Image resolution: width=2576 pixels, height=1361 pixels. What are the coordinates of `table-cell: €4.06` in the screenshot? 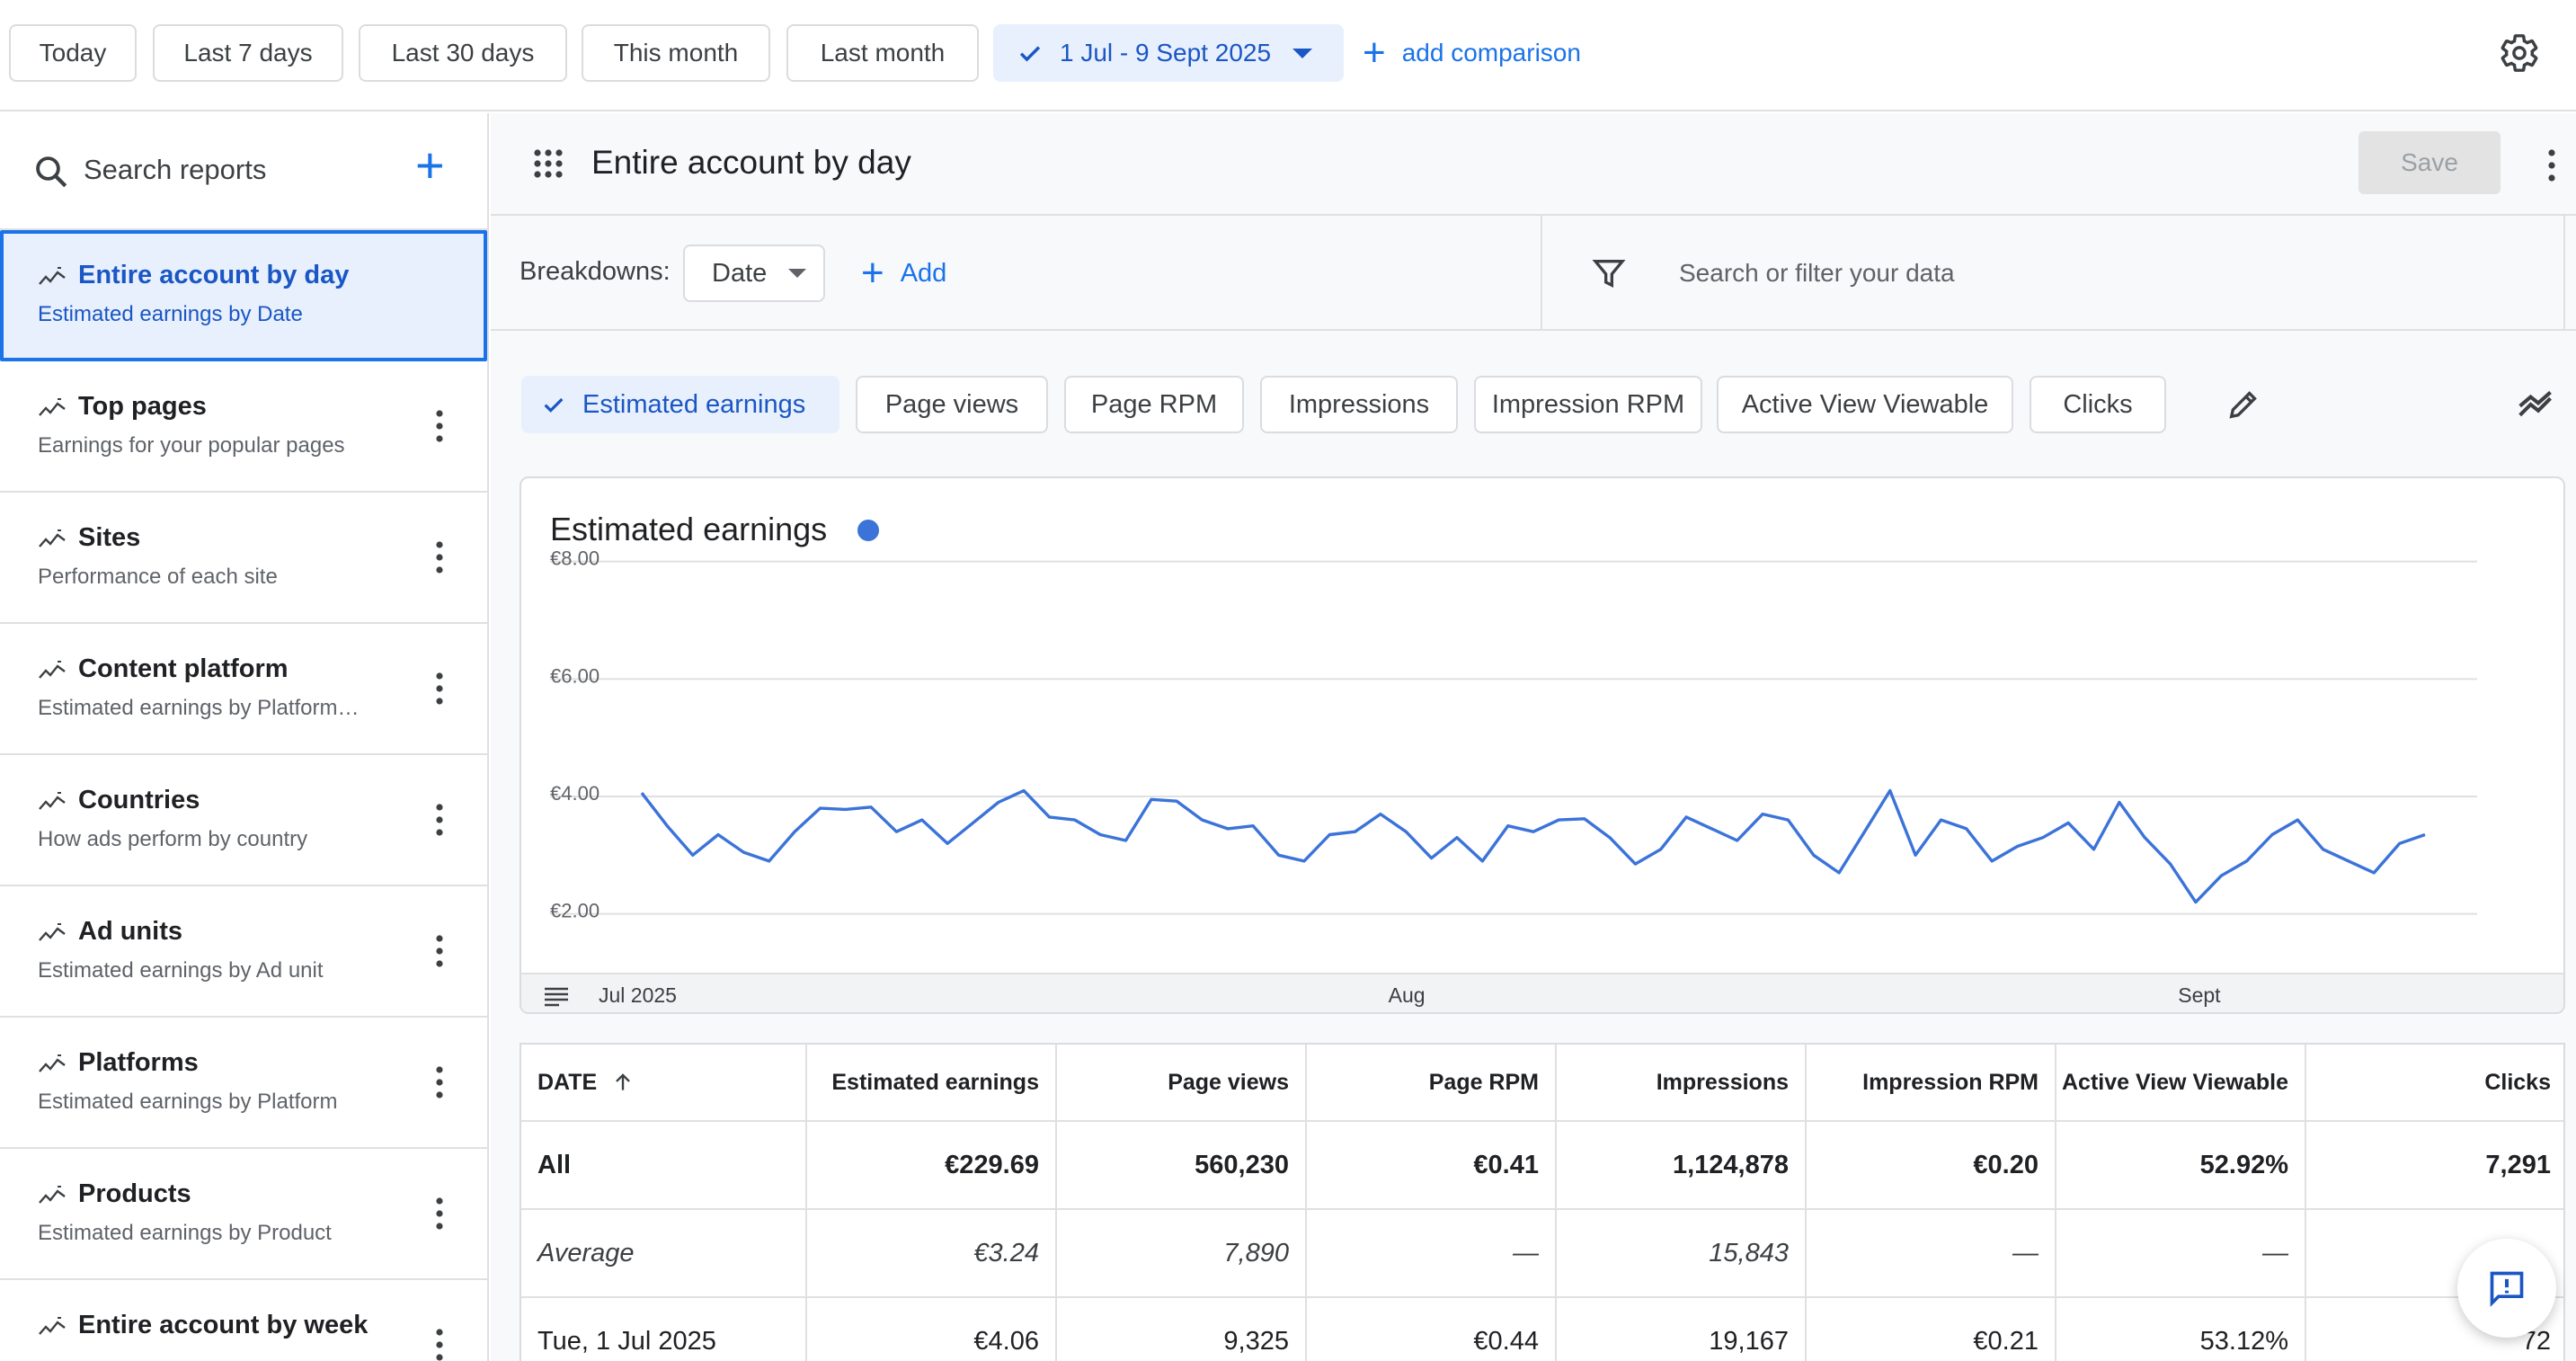 It's located at (932, 1329).